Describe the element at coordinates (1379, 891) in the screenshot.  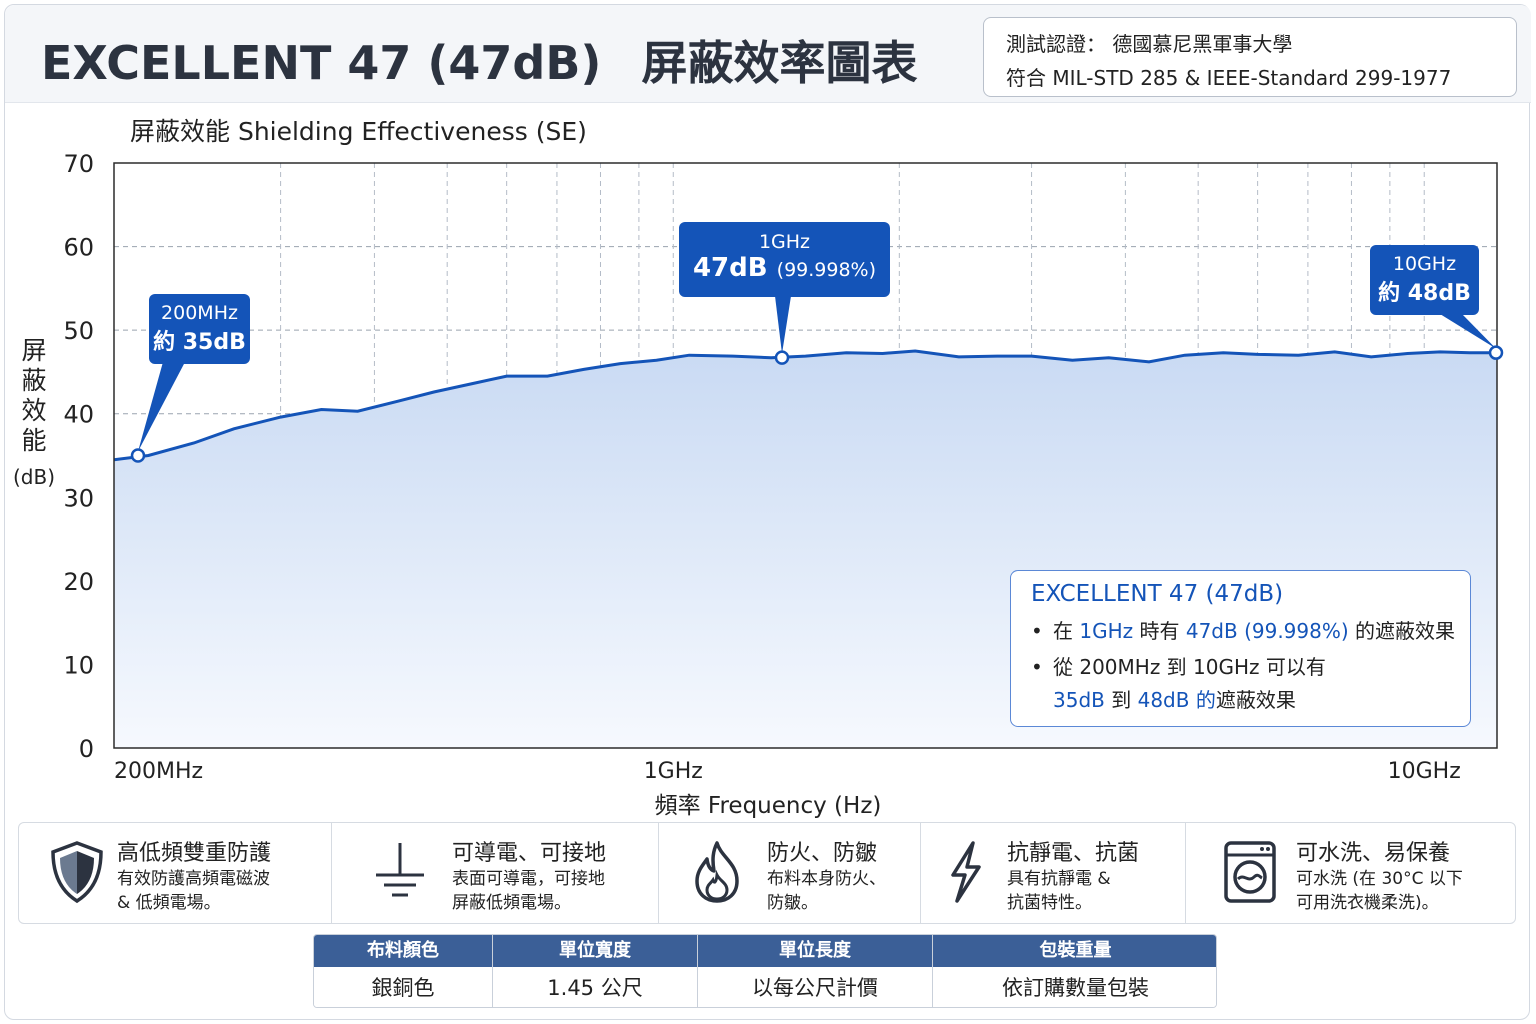
I see `feature-desc: 可水洗 (在 30°C 以下 可用洗衣機柔洗)。` at that location.